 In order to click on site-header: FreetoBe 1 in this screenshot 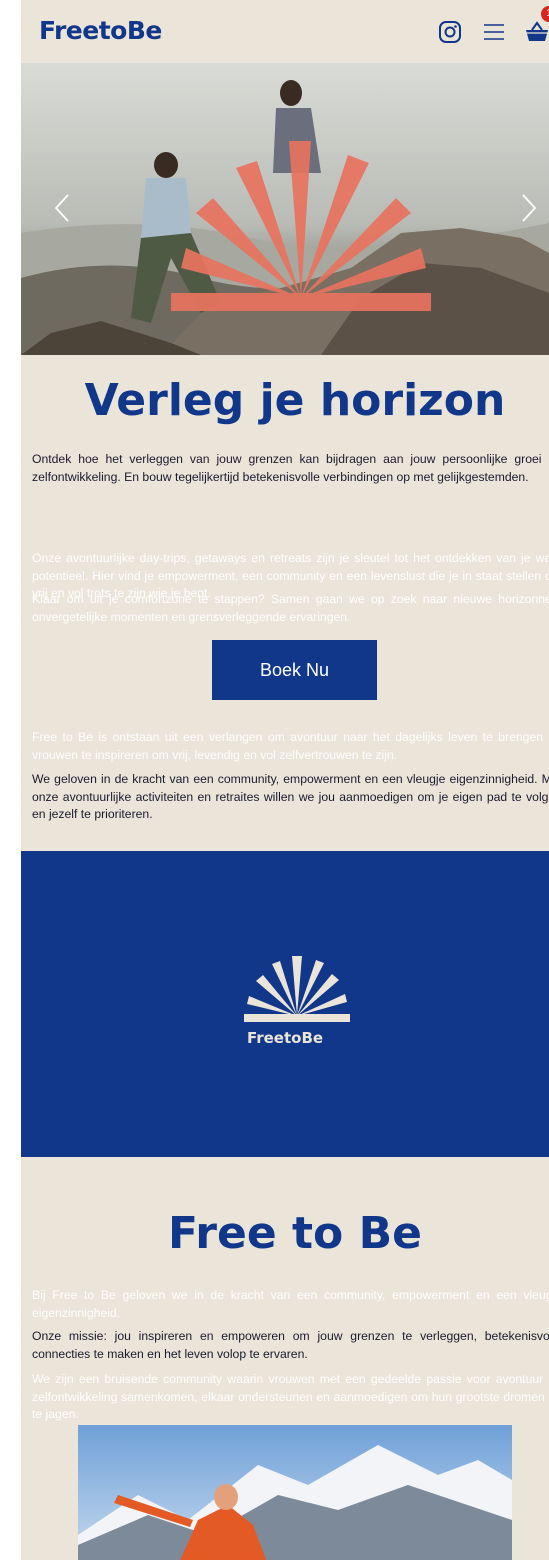, I will do `click(285, 31)`.